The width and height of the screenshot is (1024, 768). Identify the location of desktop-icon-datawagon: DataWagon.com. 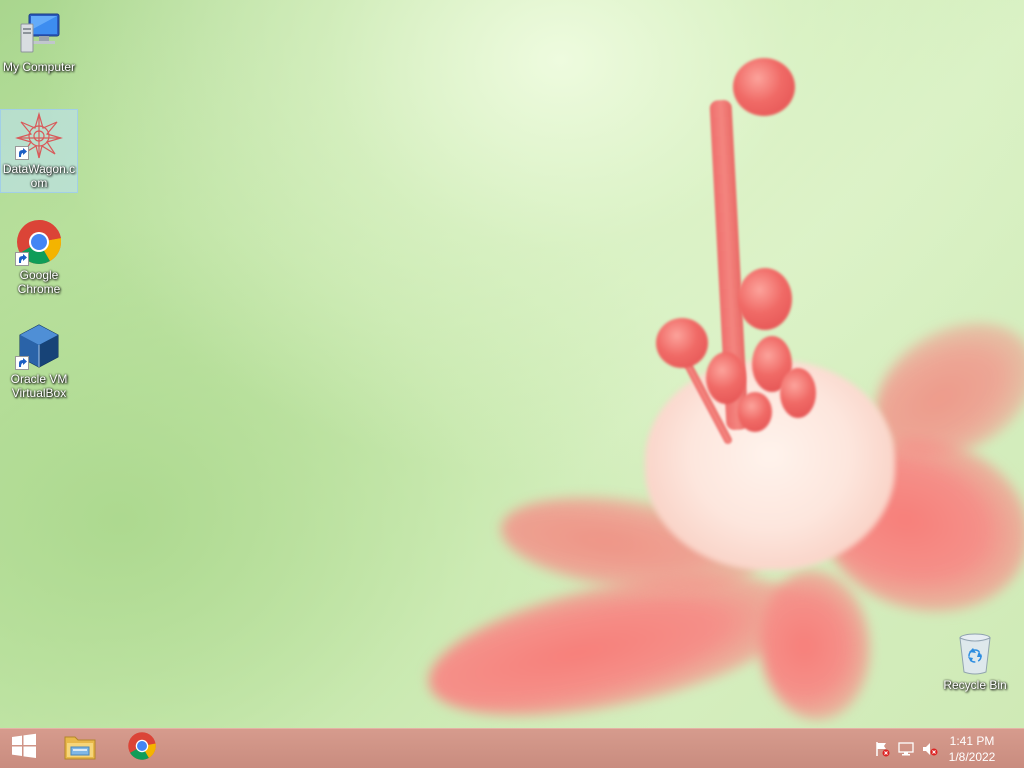
(39, 151).